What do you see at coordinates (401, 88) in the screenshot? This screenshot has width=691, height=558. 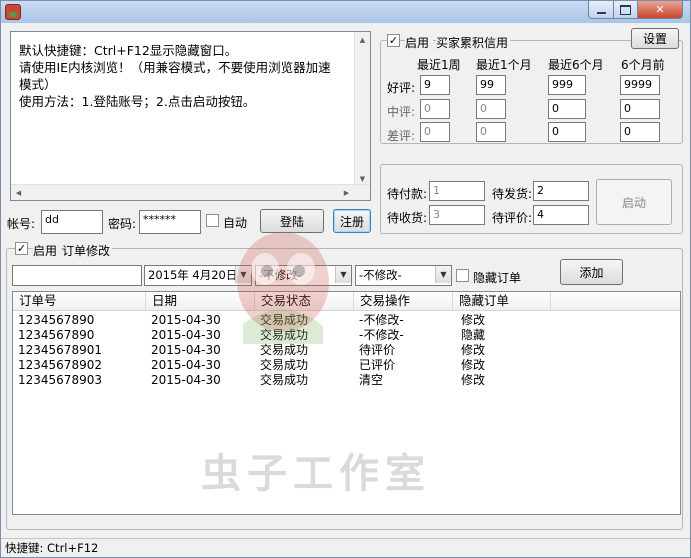 I see `good-review-label: 好评:` at bounding box center [401, 88].